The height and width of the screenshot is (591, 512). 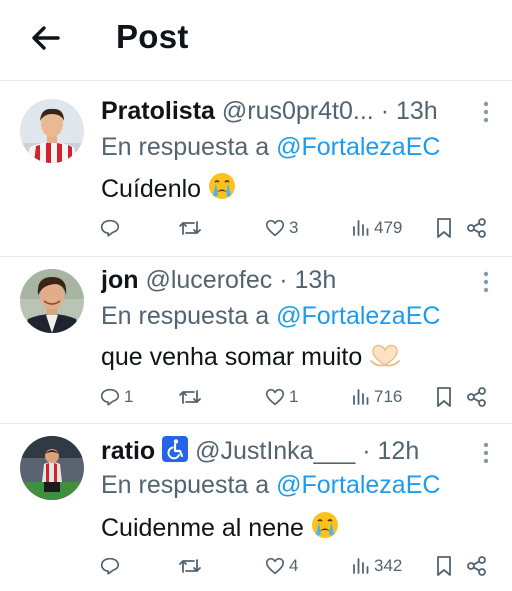 I want to click on like-count: 3, so click(x=294, y=227).